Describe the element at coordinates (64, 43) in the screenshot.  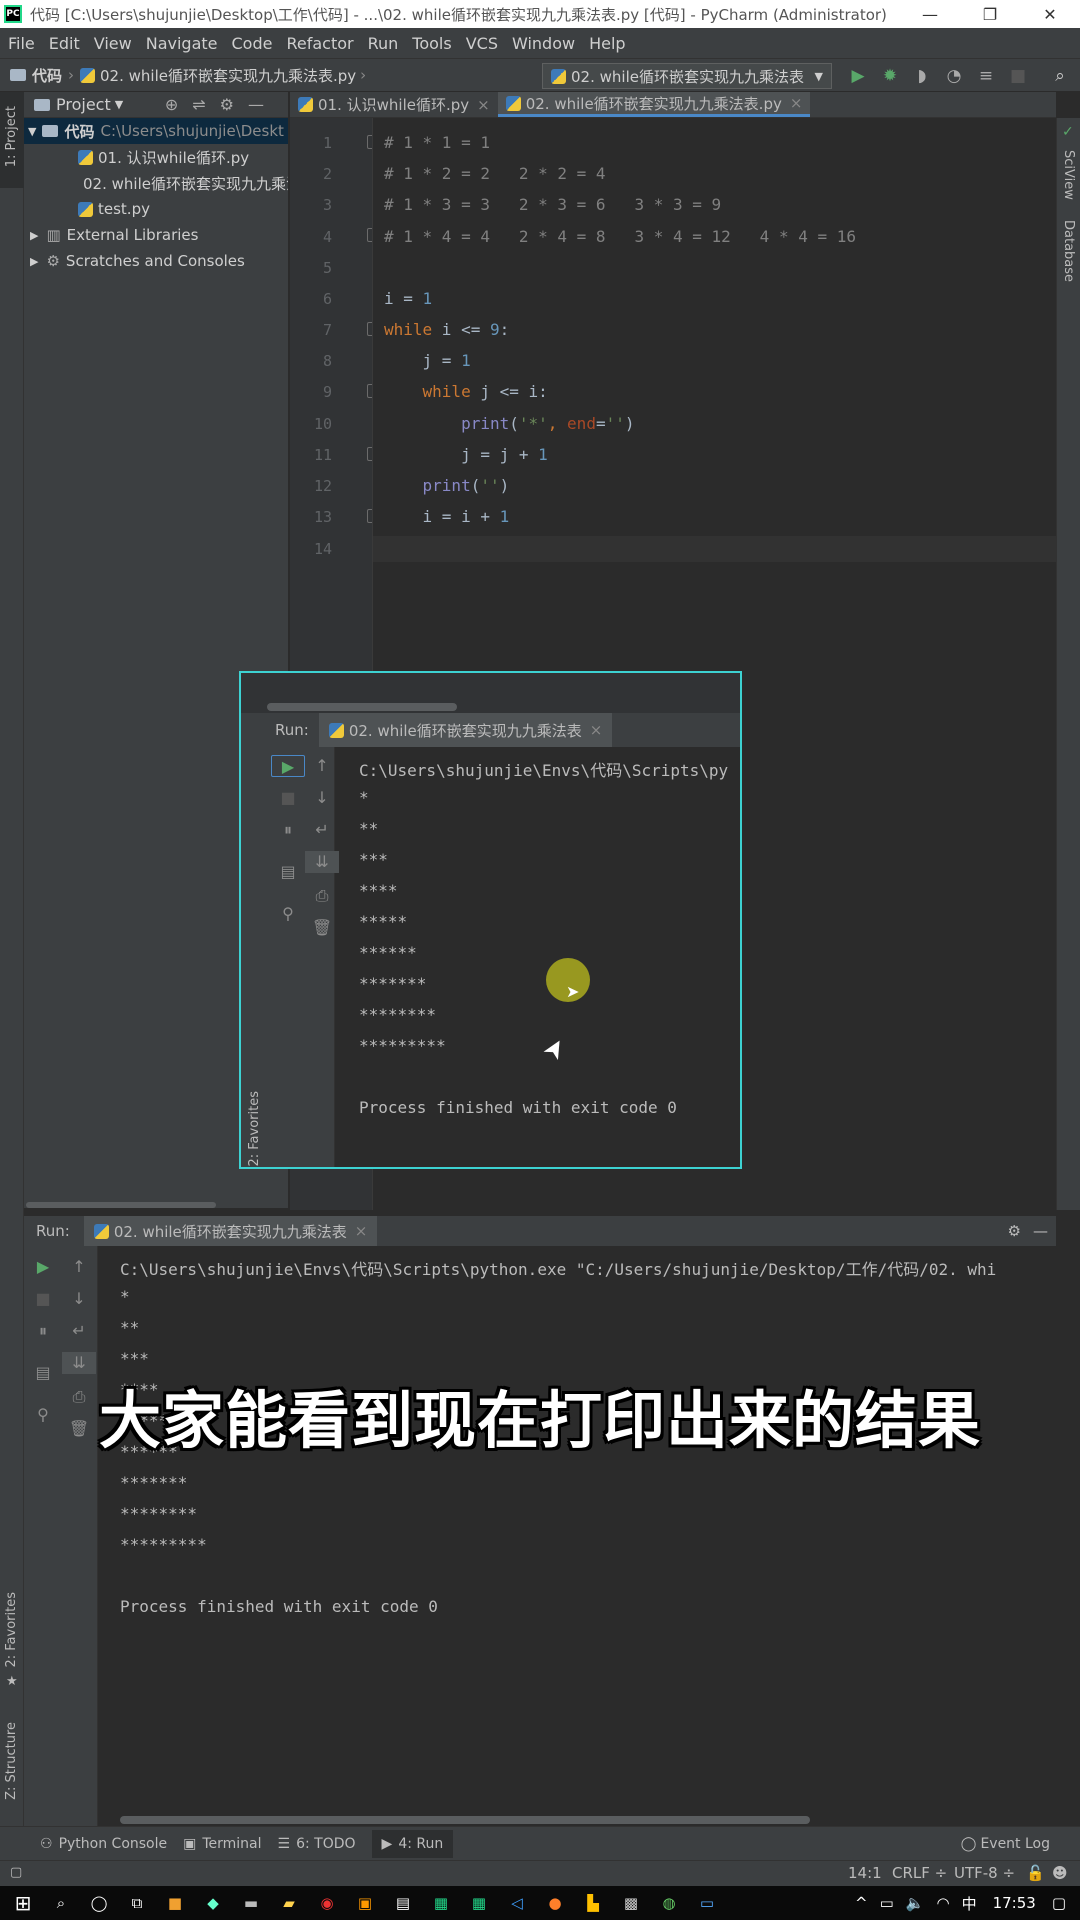
I see `menu-edit: Edit` at that location.